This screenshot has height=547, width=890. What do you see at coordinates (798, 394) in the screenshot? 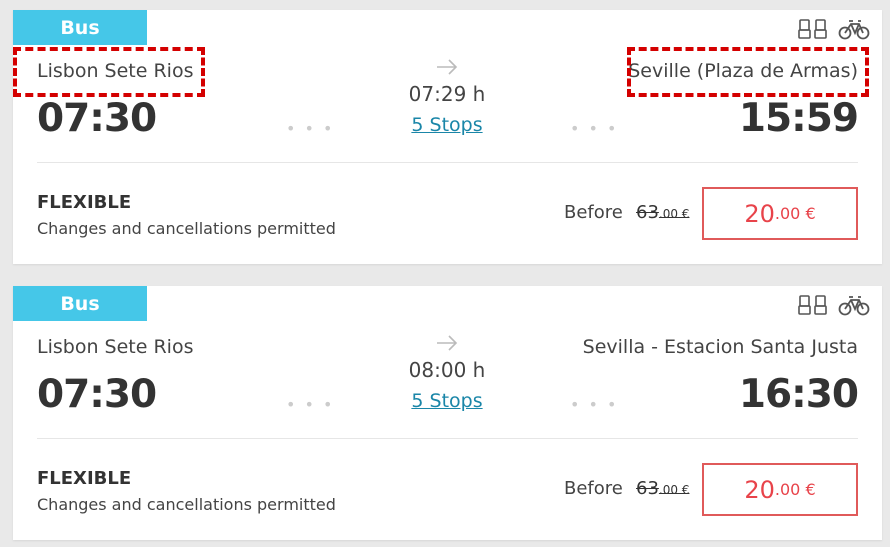
I see `arrival-time: 16:30` at bounding box center [798, 394].